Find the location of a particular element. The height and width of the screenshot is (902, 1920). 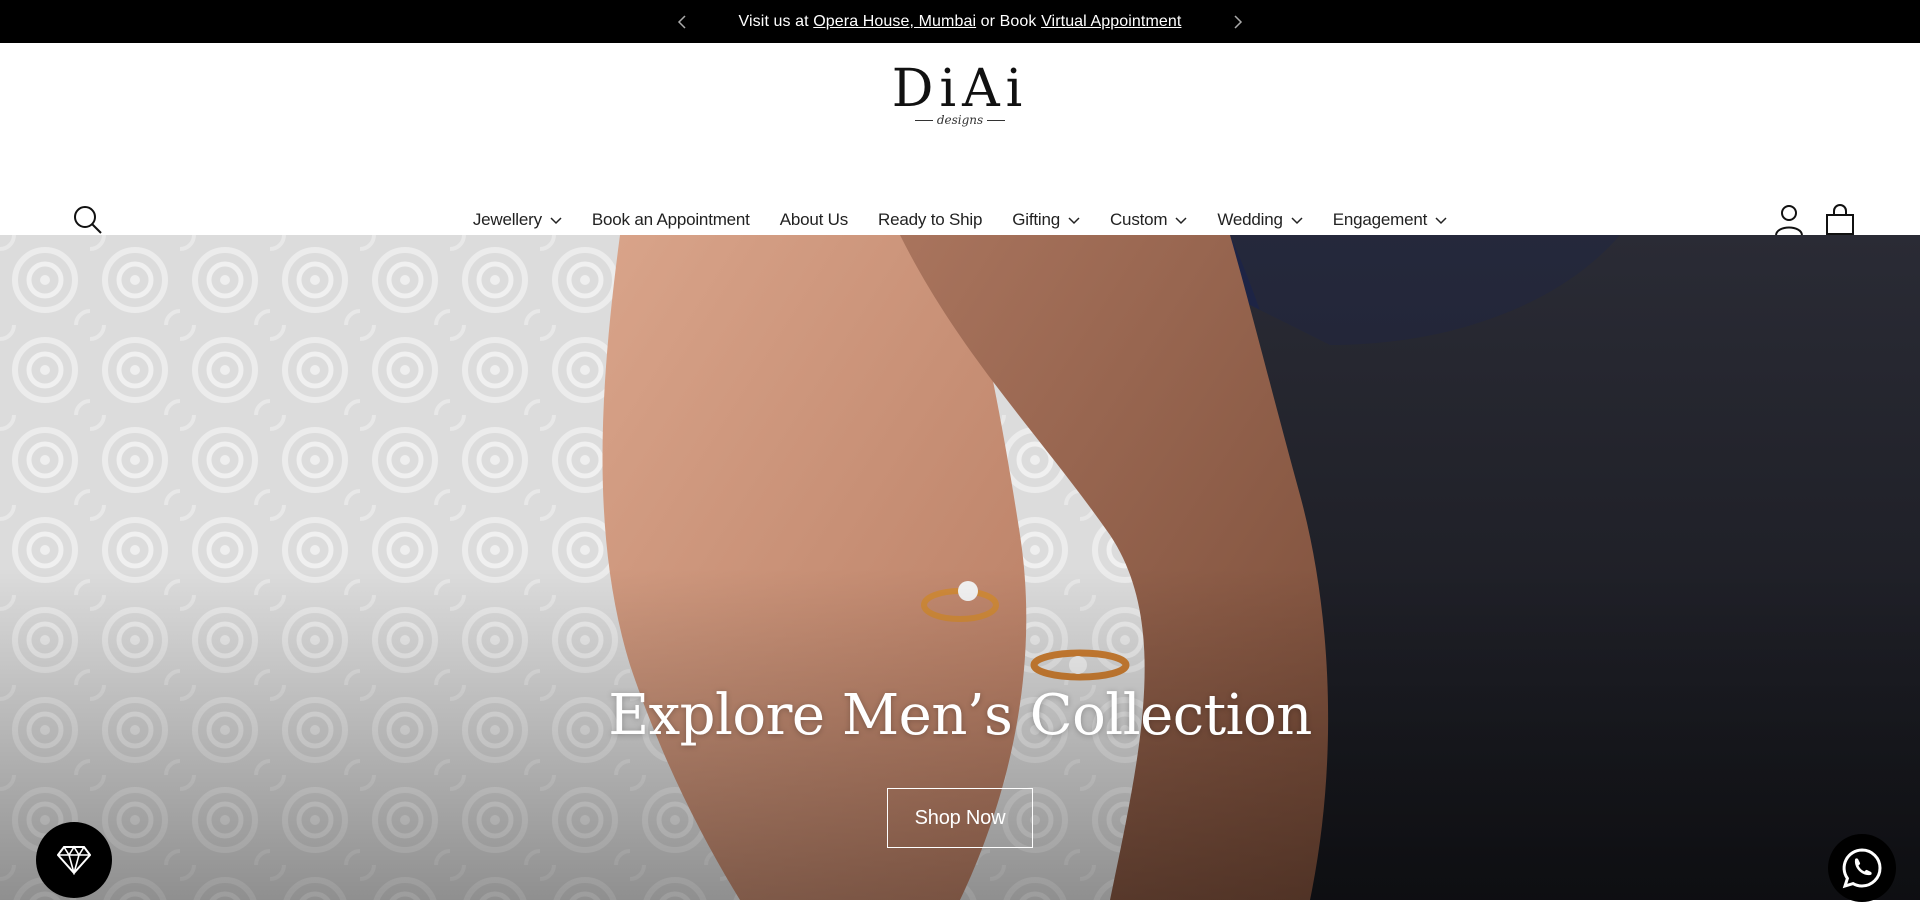

virtual-appointment-link: Virtual Appointment is located at coordinates (1111, 21).